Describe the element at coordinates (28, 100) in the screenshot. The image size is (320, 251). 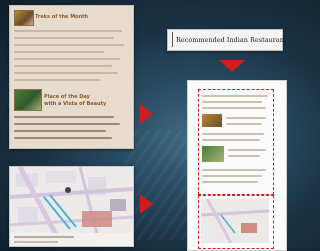
I see `place-thumbnail` at that location.